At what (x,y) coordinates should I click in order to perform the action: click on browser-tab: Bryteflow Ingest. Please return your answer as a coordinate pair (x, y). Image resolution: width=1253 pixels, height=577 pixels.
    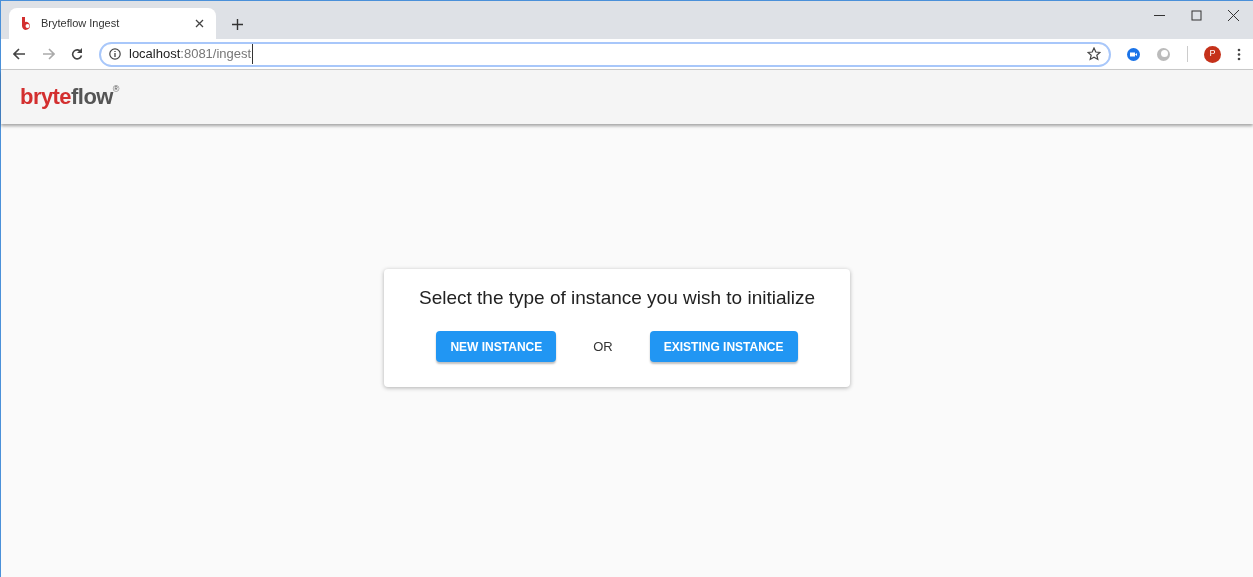
    Looking at the image, I should click on (112, 23).